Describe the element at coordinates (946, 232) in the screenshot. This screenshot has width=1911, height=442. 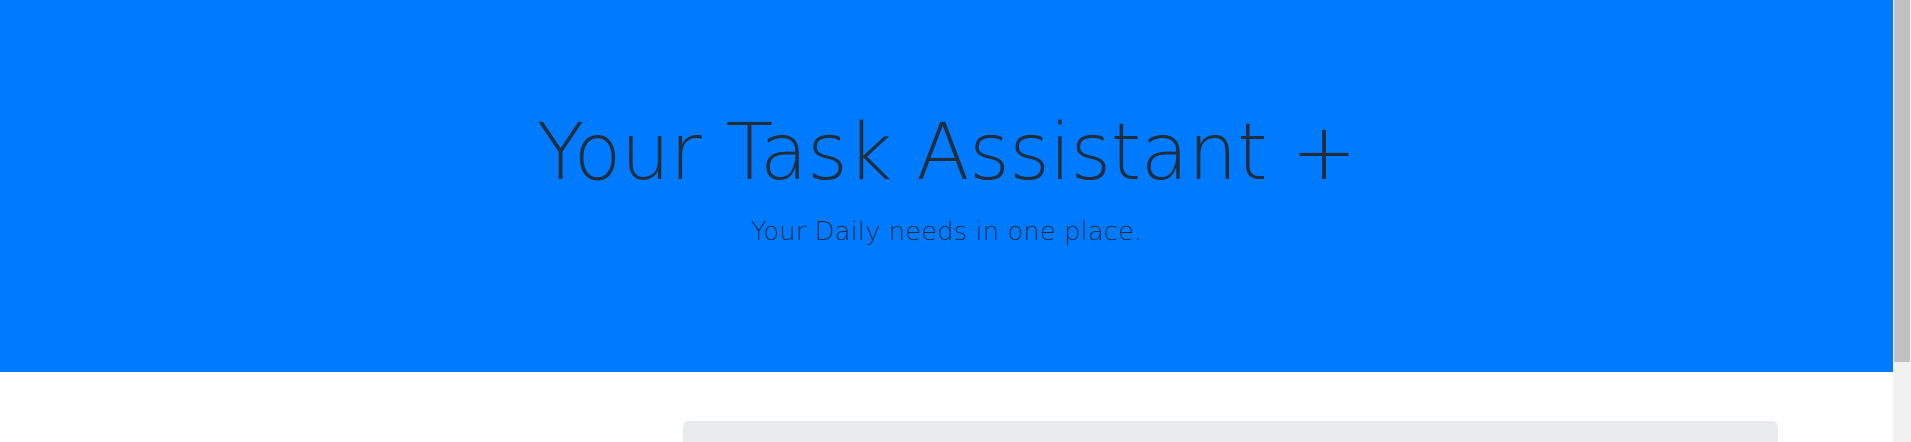
I see `hero-subtitle: Your Daily needs in one place.` at that location.